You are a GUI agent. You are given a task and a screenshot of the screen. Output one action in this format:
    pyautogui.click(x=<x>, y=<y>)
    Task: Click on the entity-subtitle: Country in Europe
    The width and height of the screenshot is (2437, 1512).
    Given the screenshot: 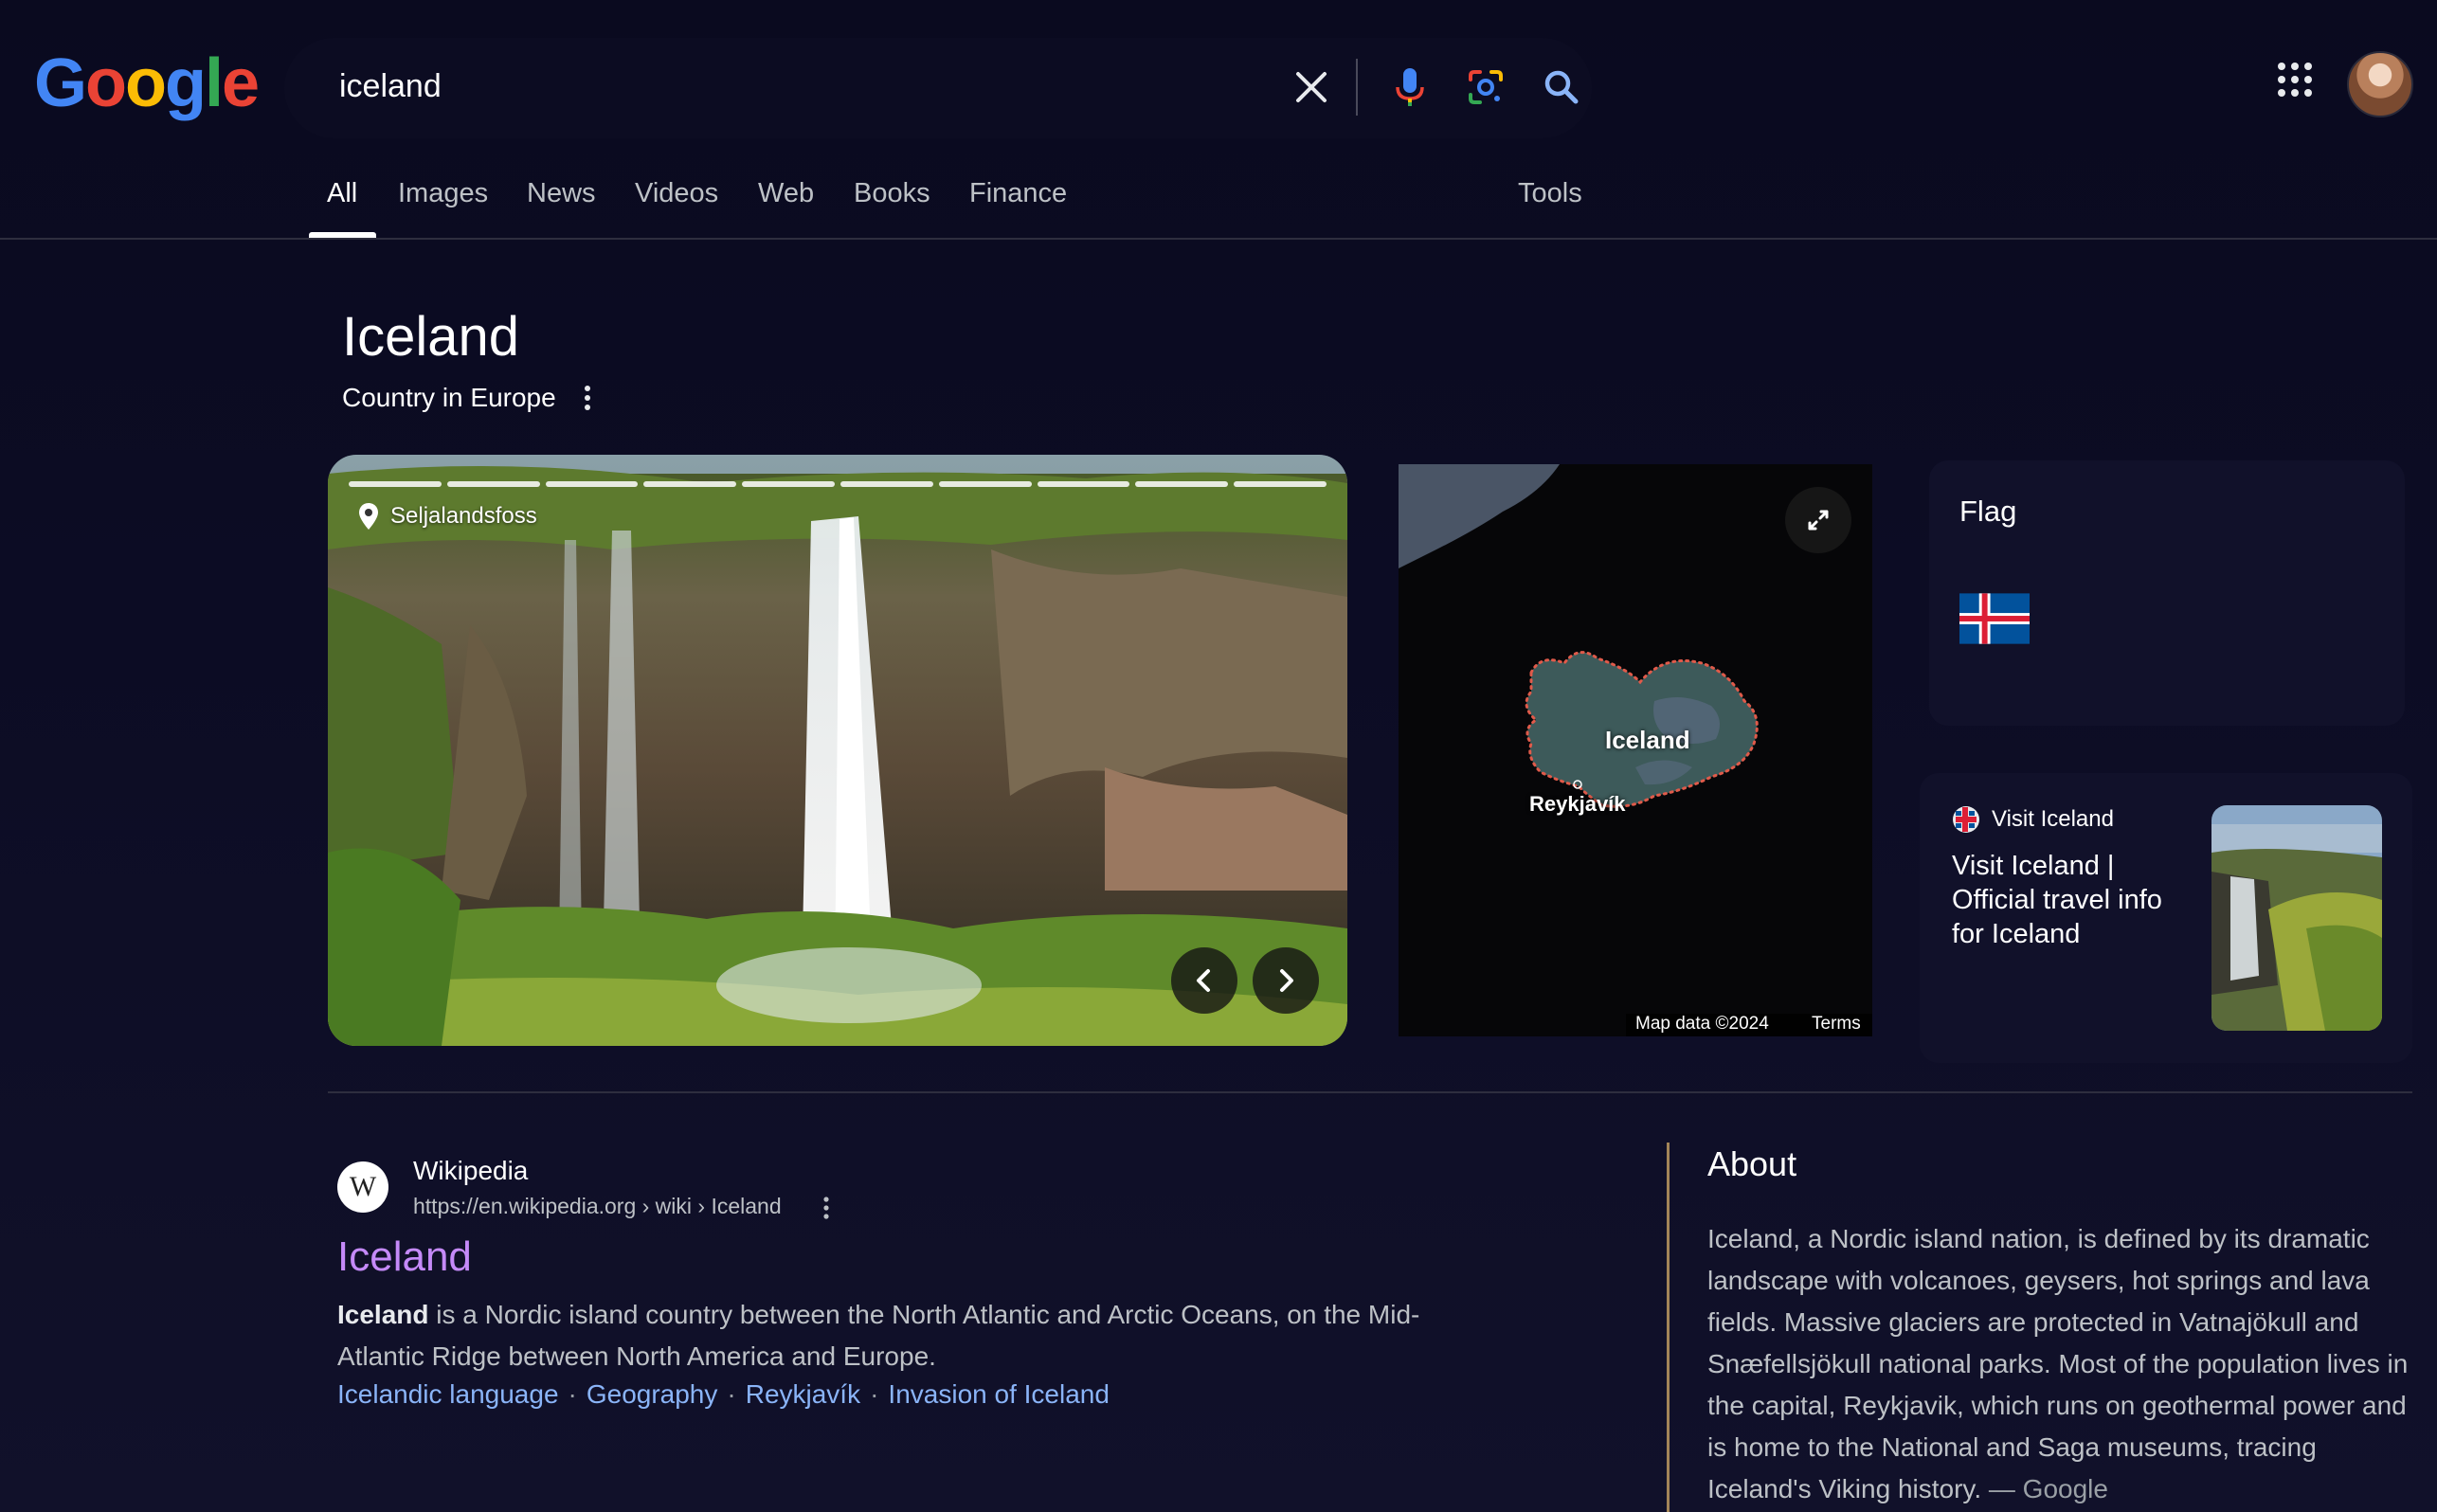 What is the action you would take?
    pyautogui.click(x=449, y=397)
    